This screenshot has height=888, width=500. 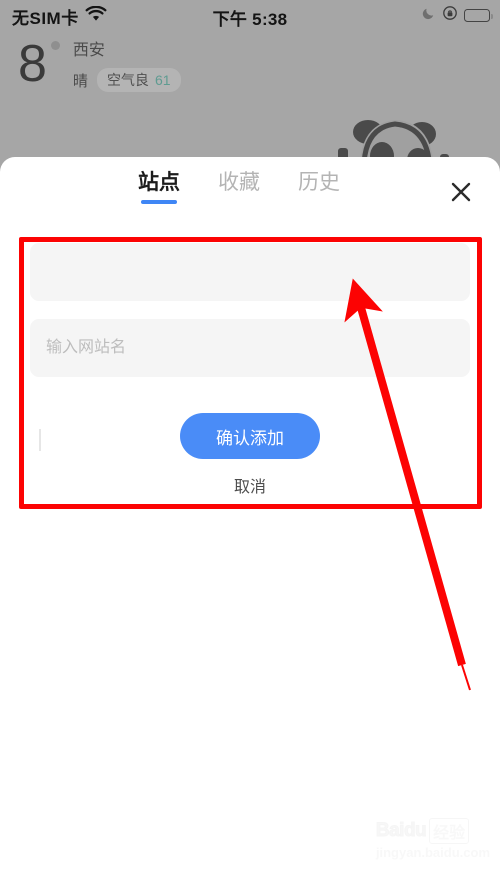 I want to click on rotation-lock-icon, so click(x=450, y=15).